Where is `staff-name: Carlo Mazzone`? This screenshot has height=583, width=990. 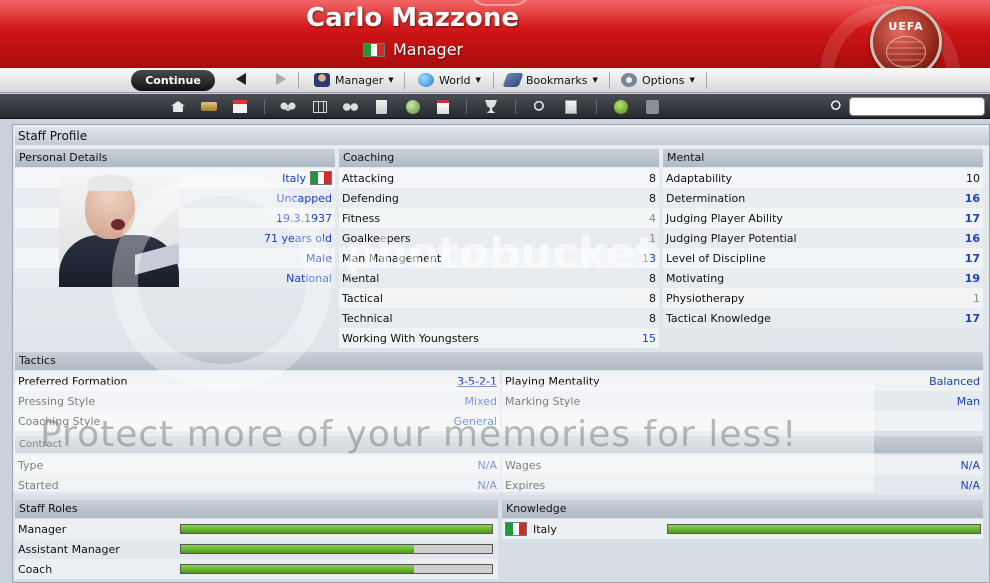 staff-name: Carlo Mazzone is located at coordinates (412, 18).